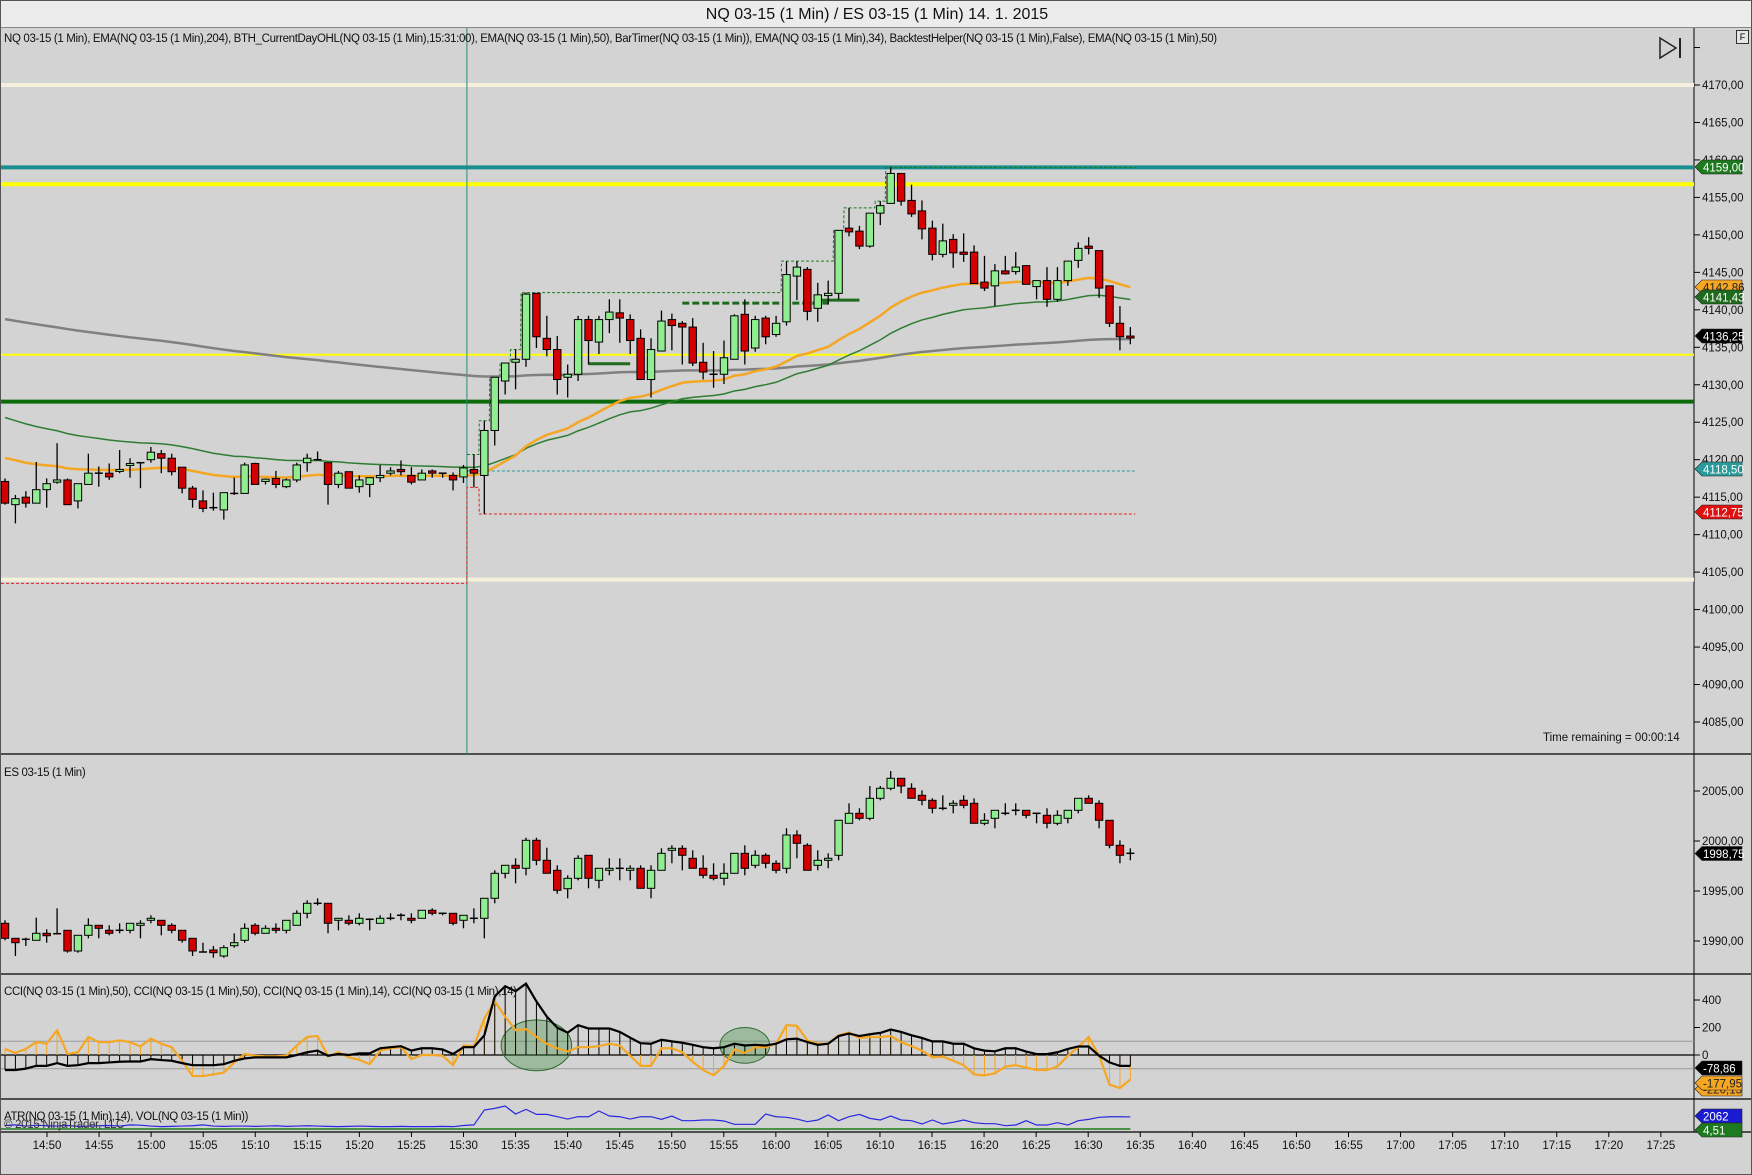 This screenshot has height=1175, width=1752. Describe the element at coordinates (1723, 723) in the screenshot. I see `main-price-axis-label: 4085,00` at that location.